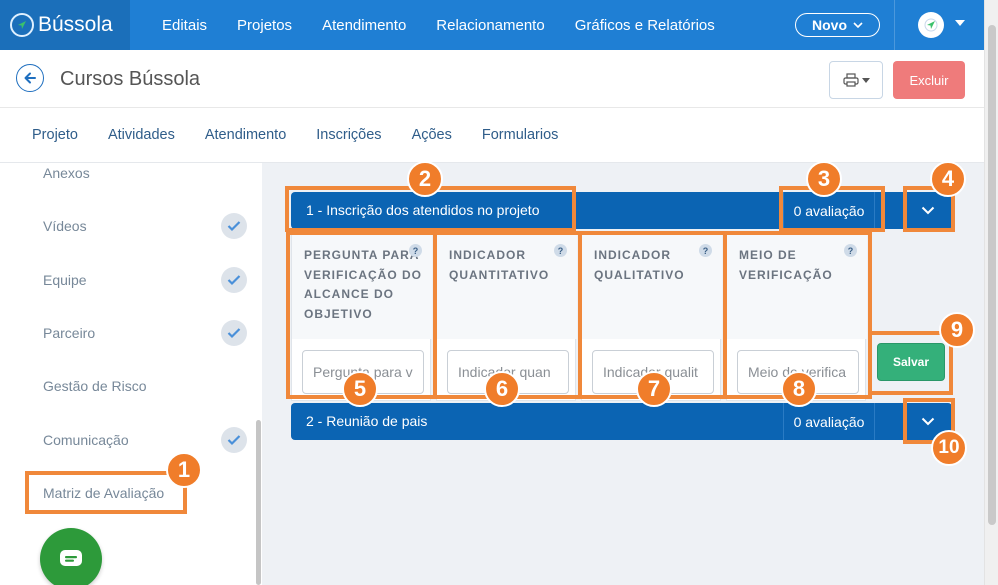 This screenshot has height=585, width=998. What do you see at coordinates (829, 25) in the screenshot?
I see `novo-label: Novo` at bounding box center [829, 25].